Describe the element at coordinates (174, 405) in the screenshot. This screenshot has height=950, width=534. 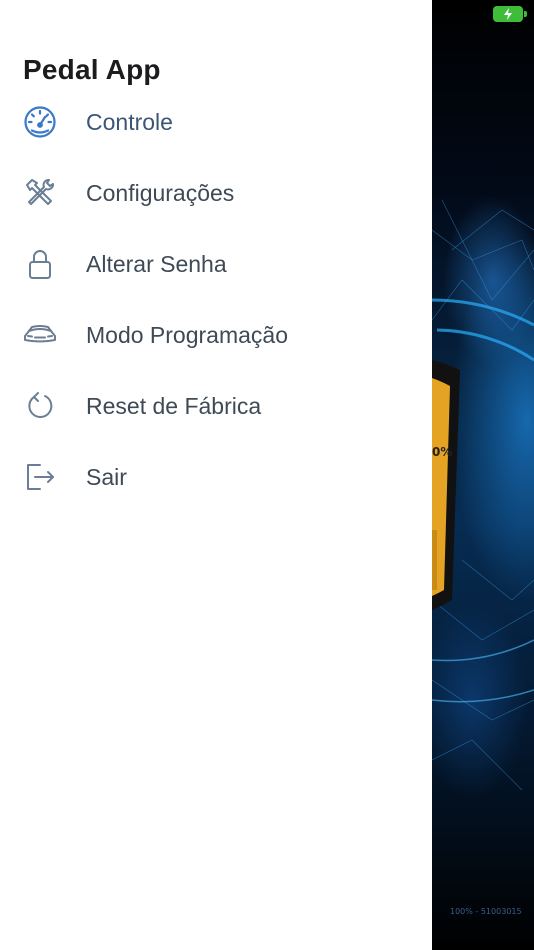
I see `menu-item-label: Reset de Fábrica` at that location.